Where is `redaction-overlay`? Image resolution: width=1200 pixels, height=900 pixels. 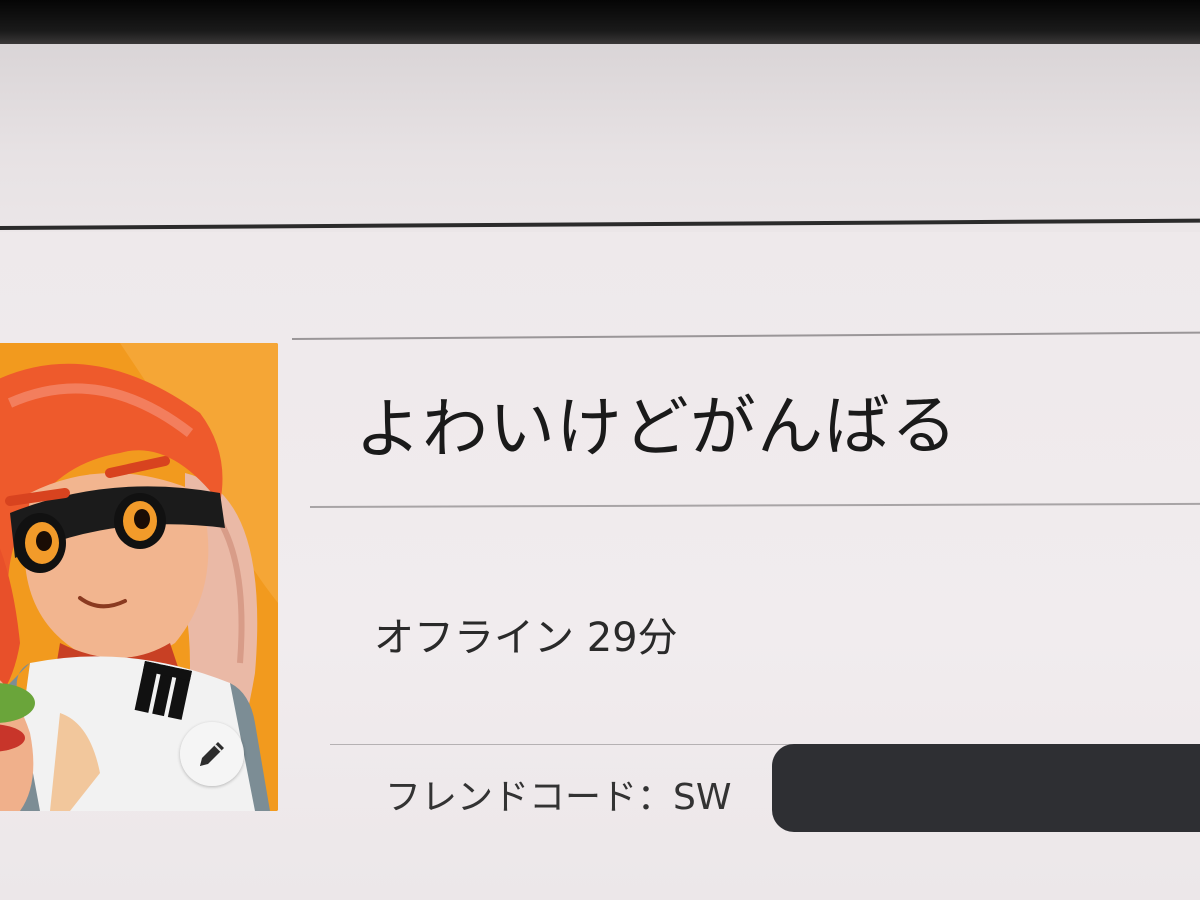 redaction-overlay is located at coordinates (986, 788).